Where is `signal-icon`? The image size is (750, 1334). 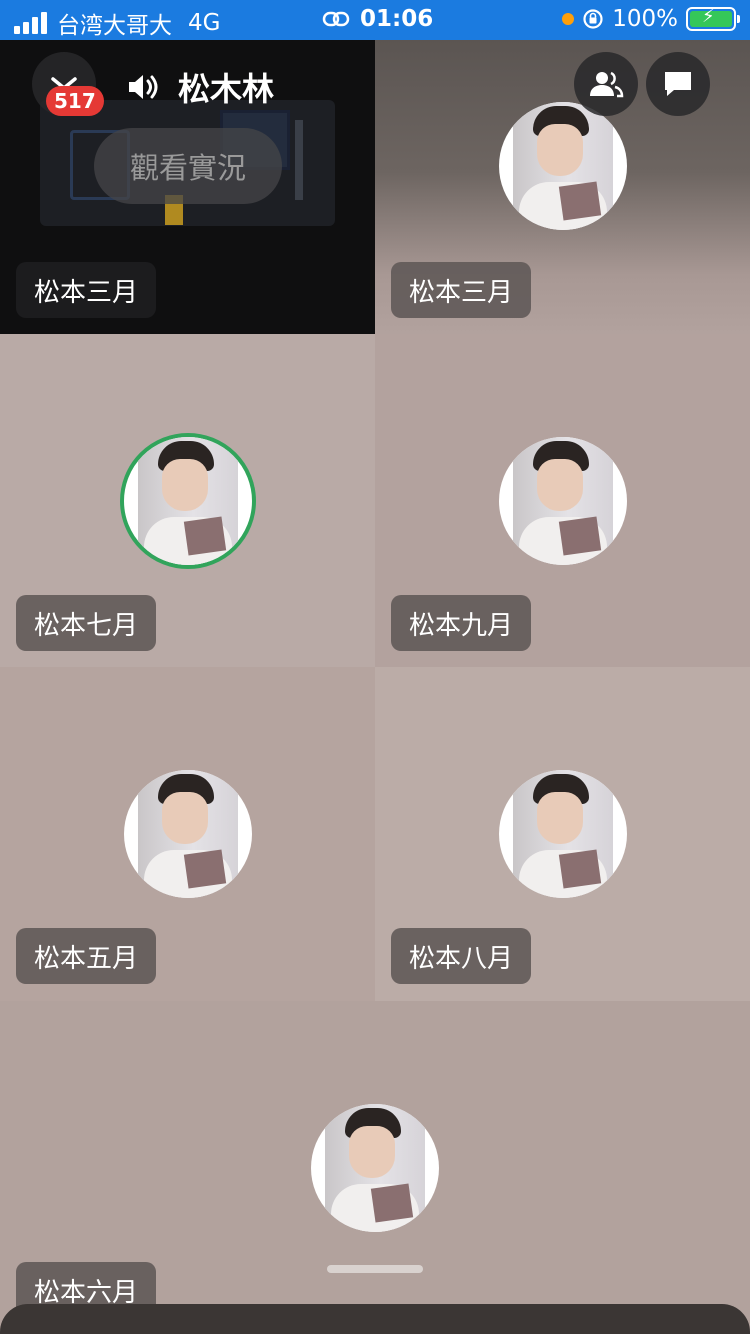
signal-icon is located at coordinates (30, 23).